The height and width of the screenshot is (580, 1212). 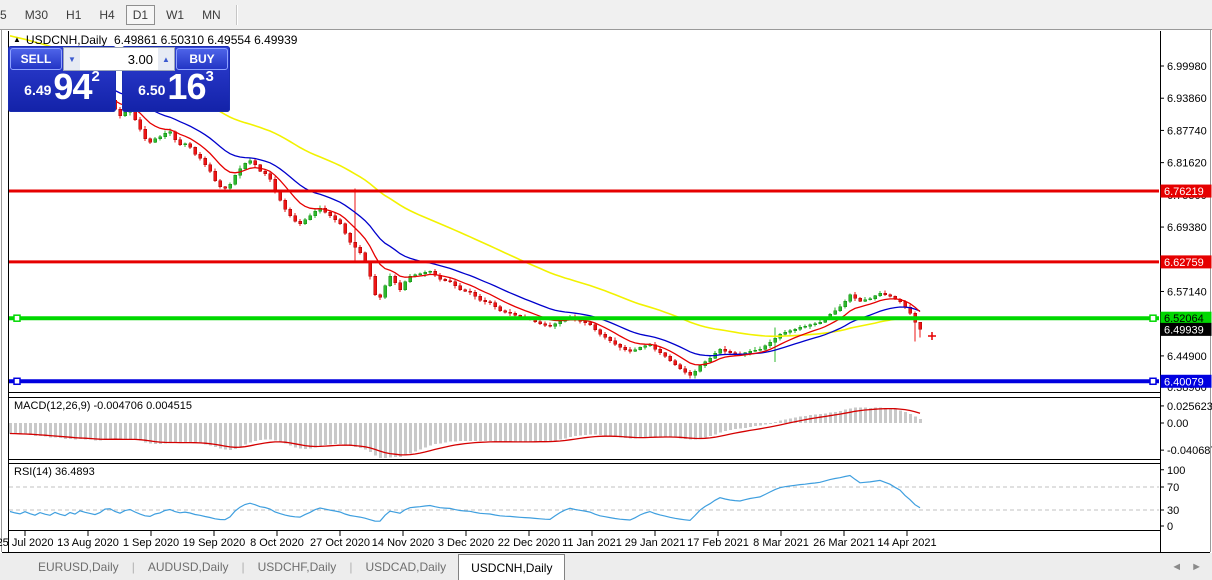 I want to click on tab-usdcad: USDCAD,Daily, so click(x=405, y=566).